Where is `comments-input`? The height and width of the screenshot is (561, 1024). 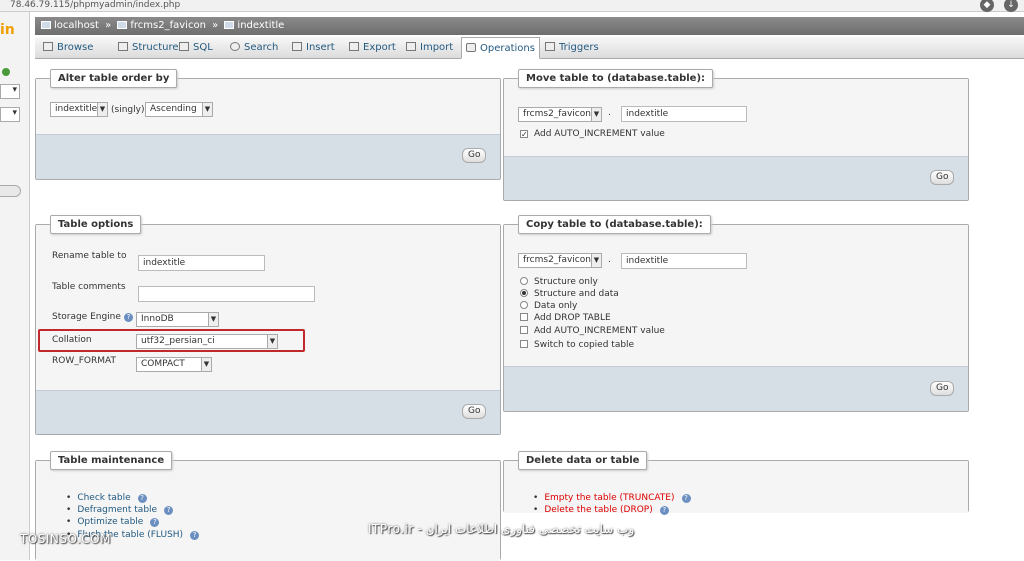
comments-input is located at coordinates (226, 294).